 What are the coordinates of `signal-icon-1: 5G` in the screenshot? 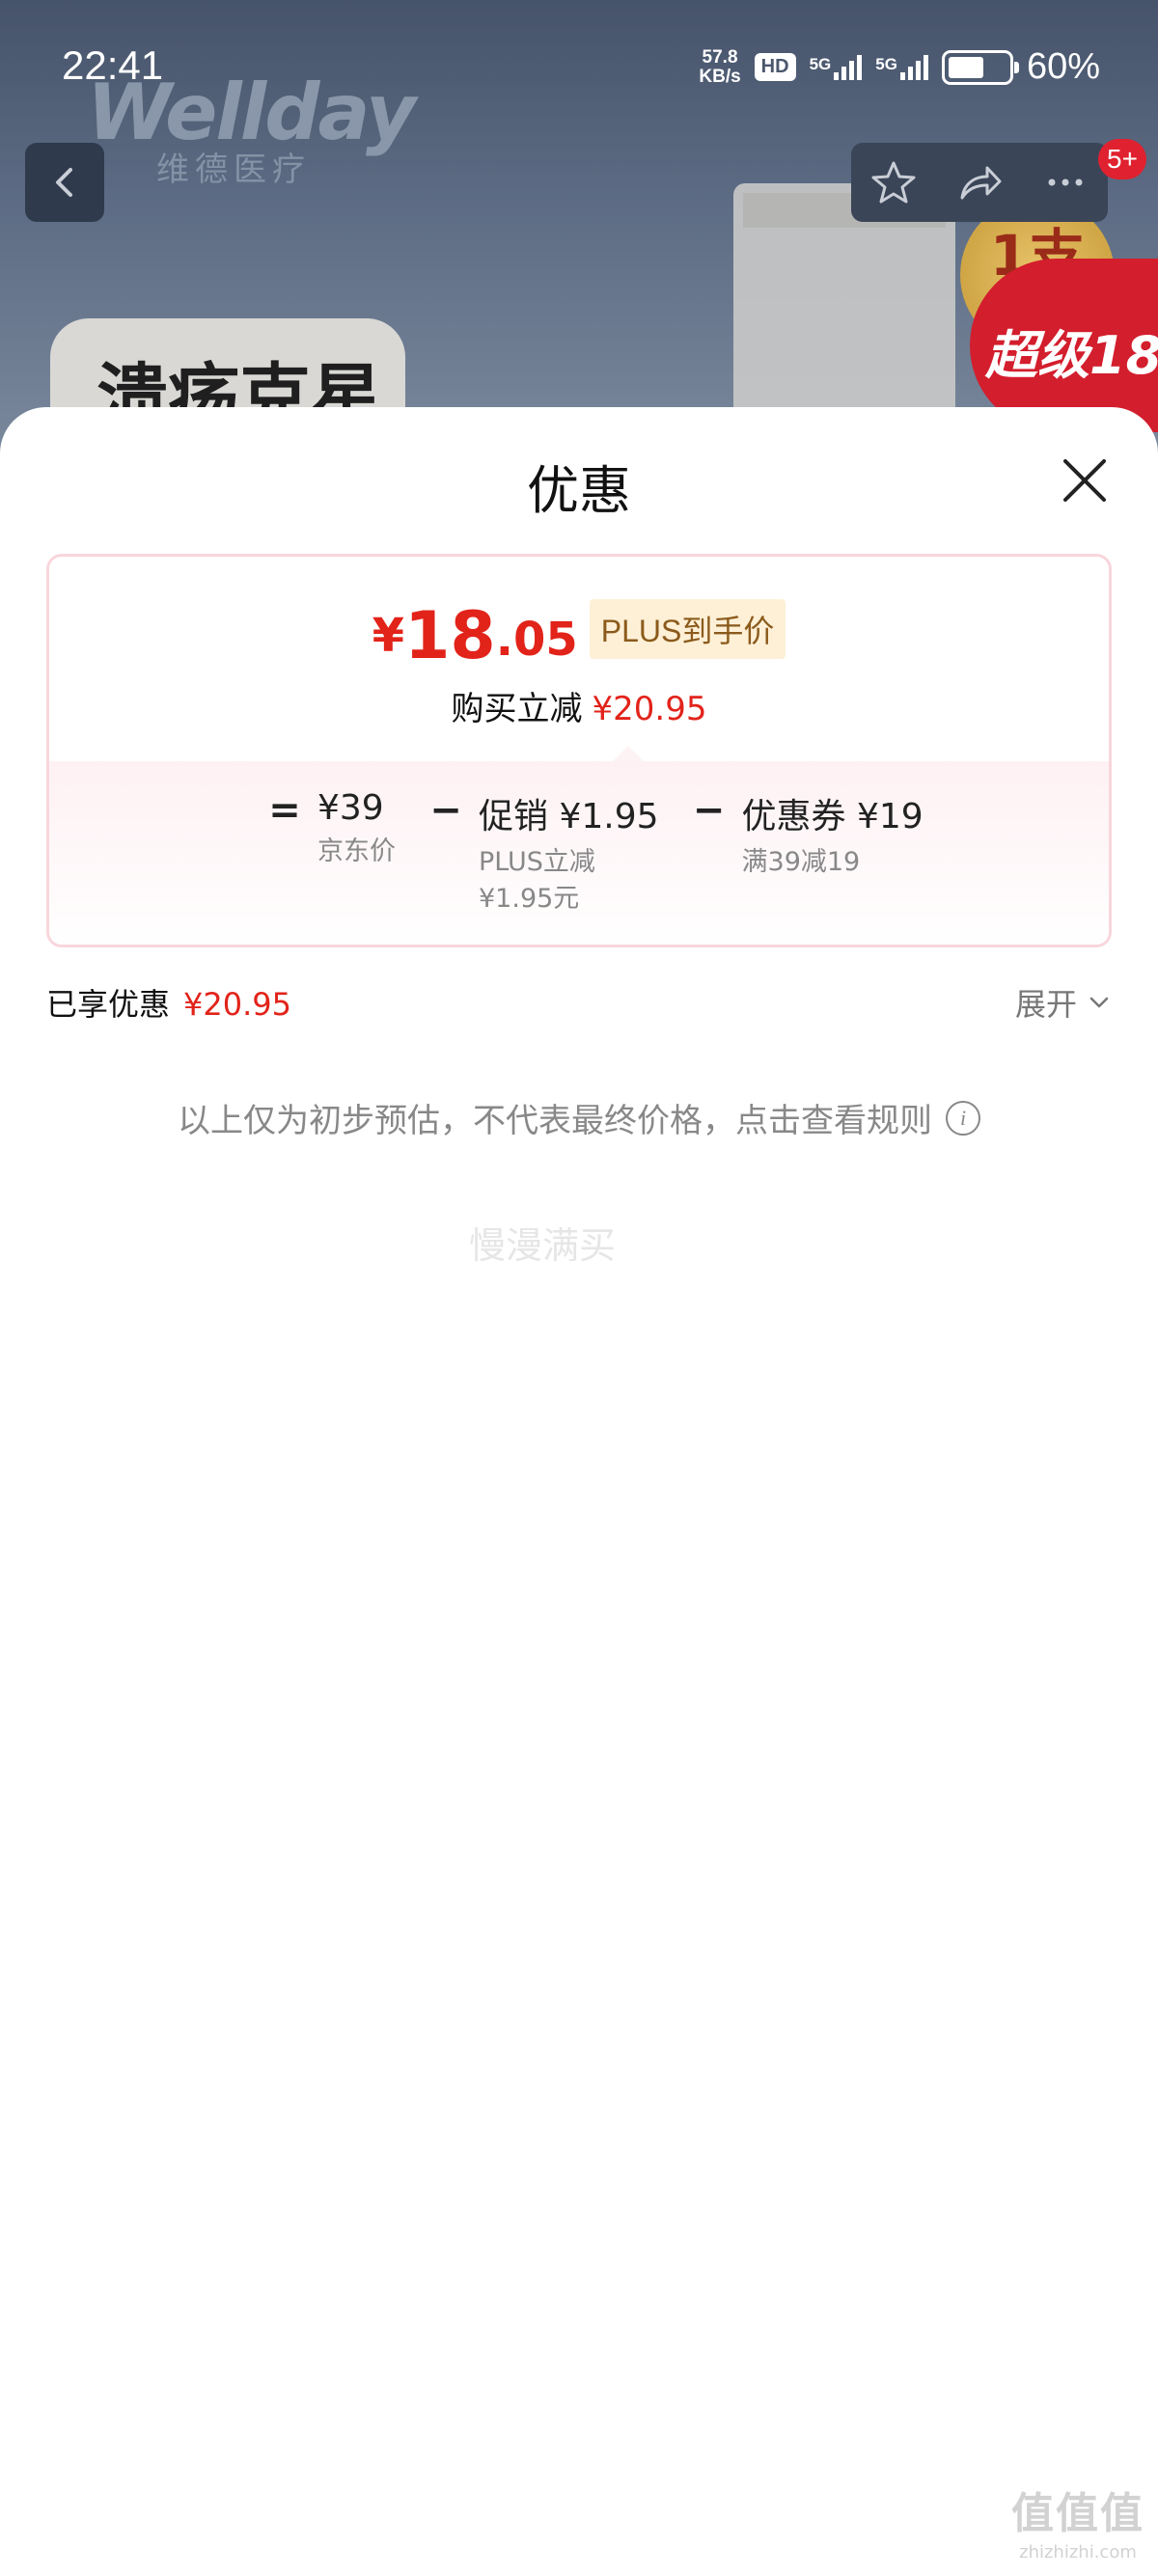 It's located at (836, 67).